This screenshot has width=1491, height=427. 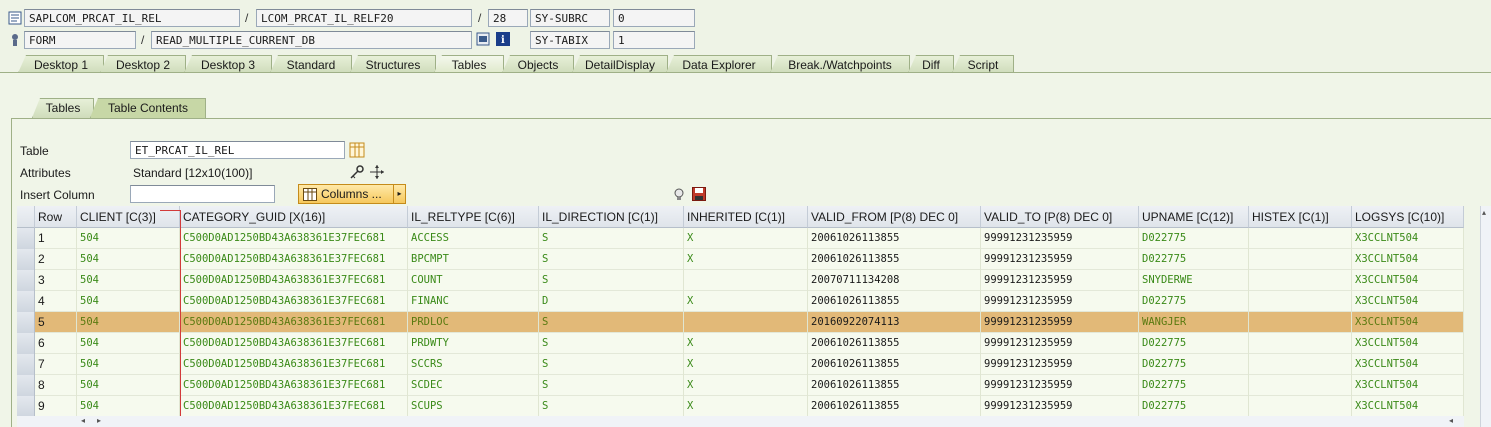 What do you see at coordinates (473, 301) in the screenshot?
I see `cell-il-reltype: FINANC` at bounding box center [473, 301].